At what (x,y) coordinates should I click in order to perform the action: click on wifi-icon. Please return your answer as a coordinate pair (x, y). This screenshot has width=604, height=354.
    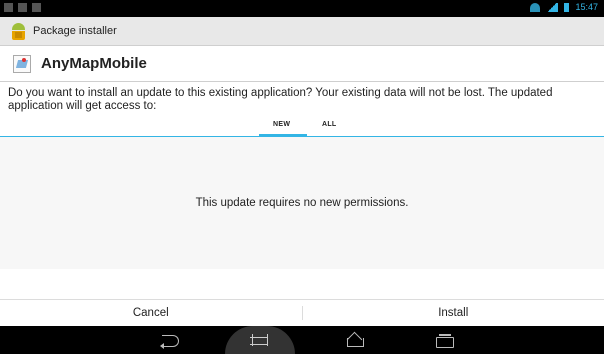
    Looking at the image, I should click on (535, 7).